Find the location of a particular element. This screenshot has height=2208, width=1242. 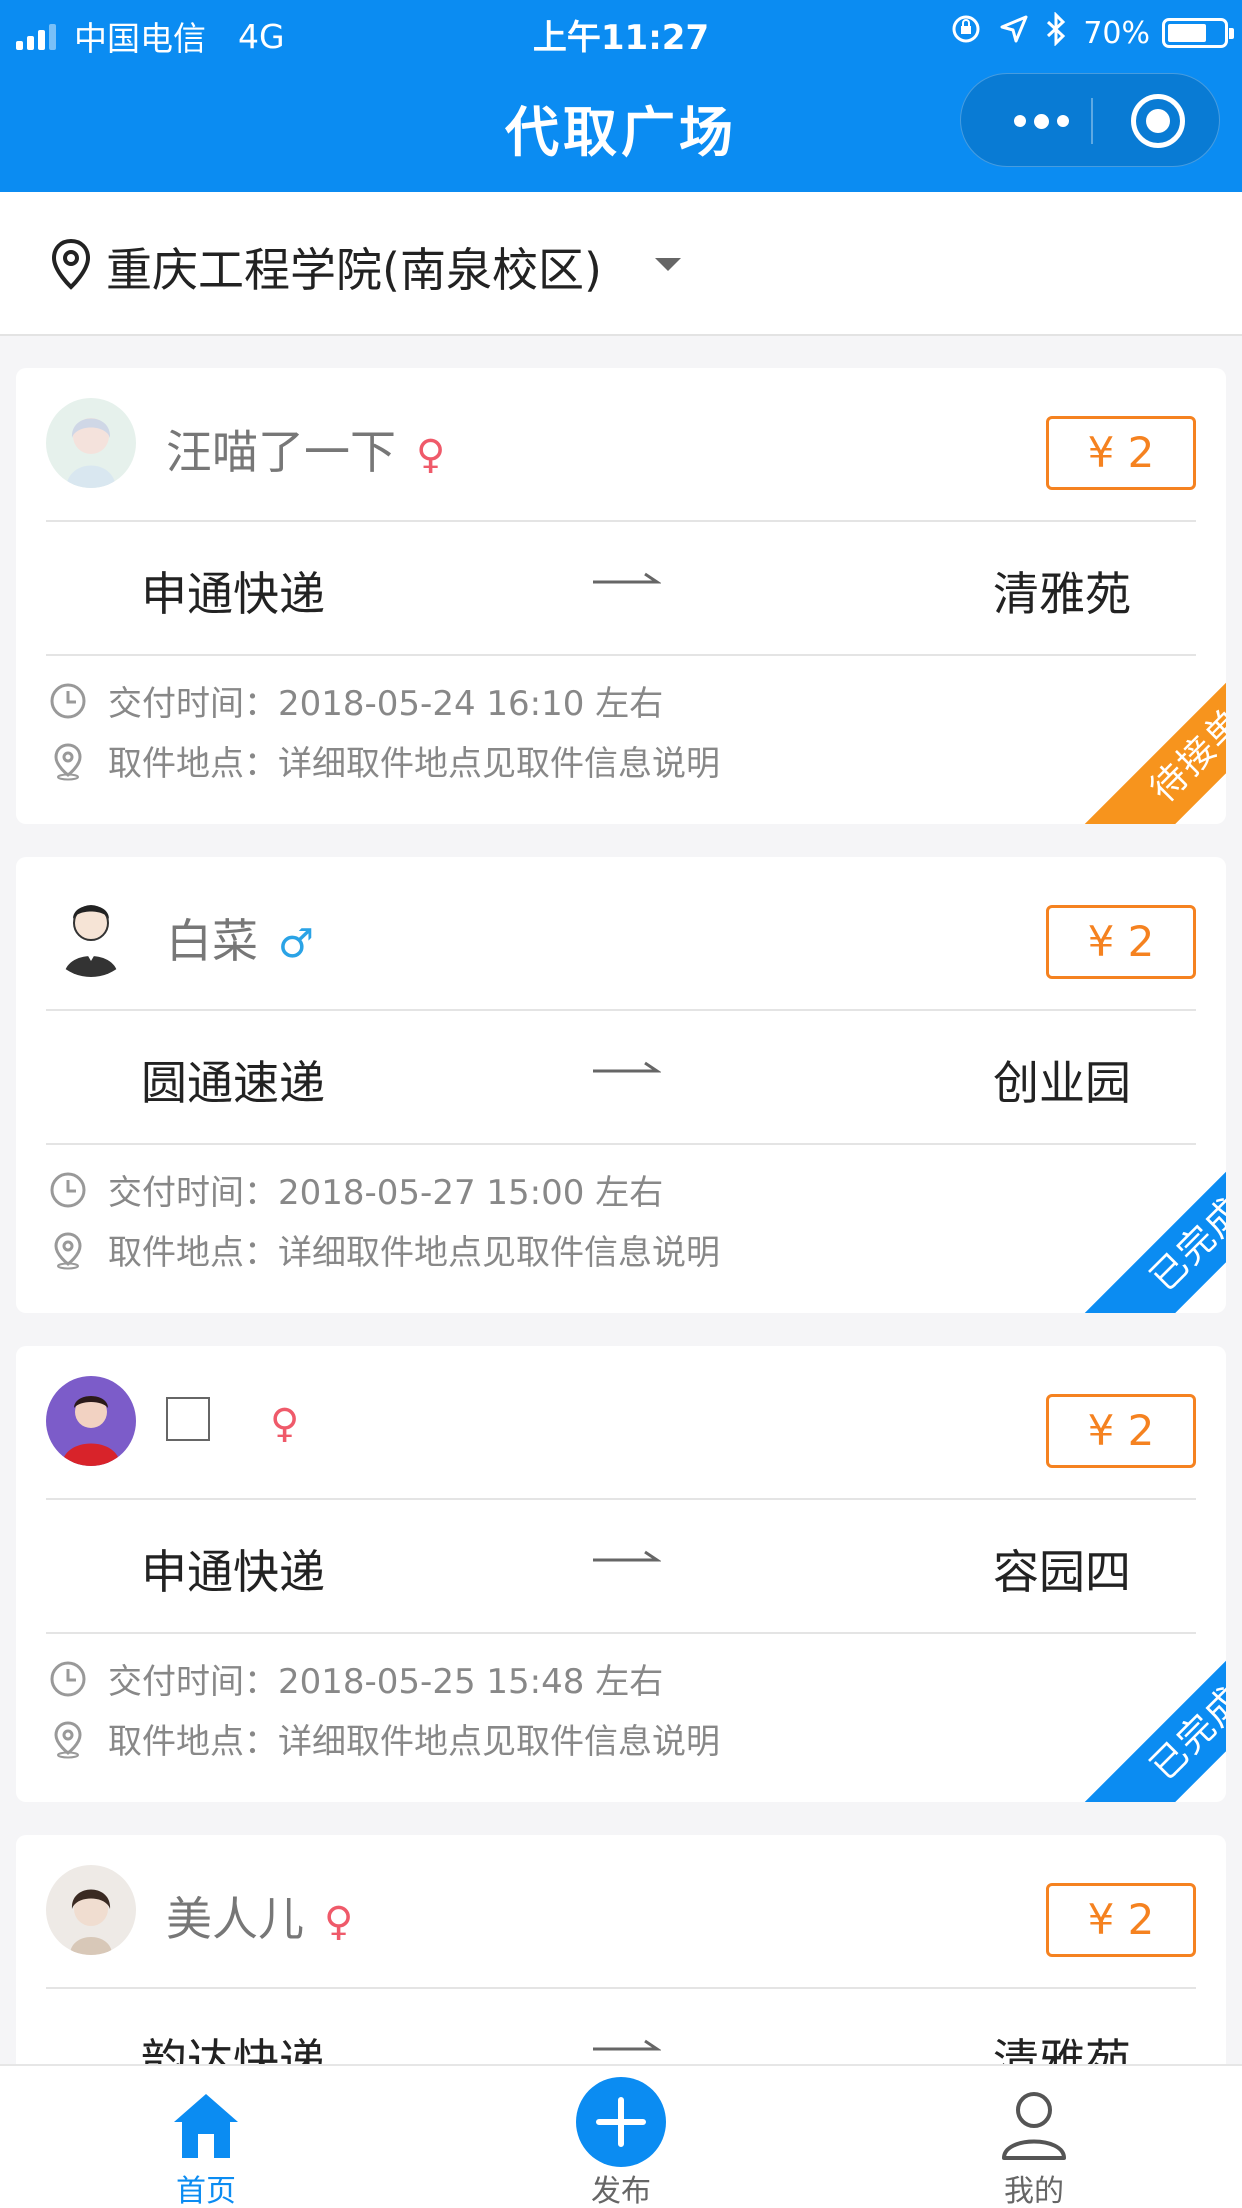

deliver-time-row: 交付时间：2018-05-24 16:10 左右 is located at coordinates (355, 700).